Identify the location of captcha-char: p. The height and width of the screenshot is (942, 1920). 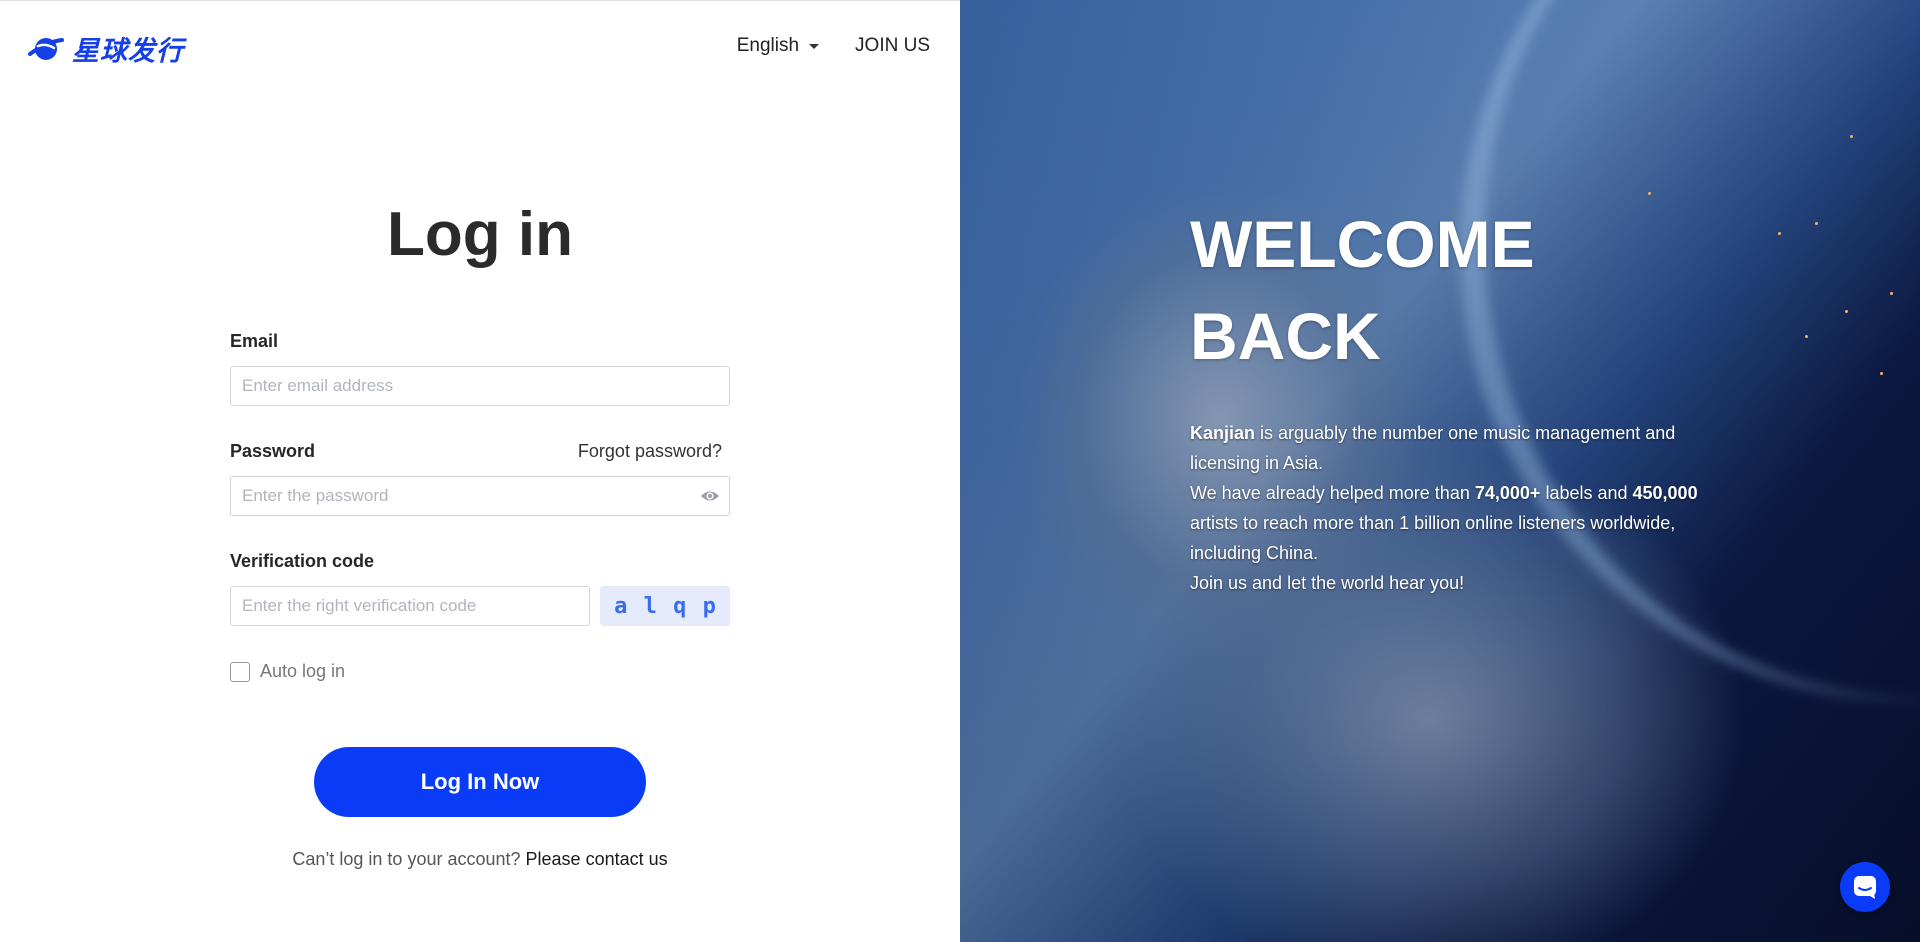
(709, 606).